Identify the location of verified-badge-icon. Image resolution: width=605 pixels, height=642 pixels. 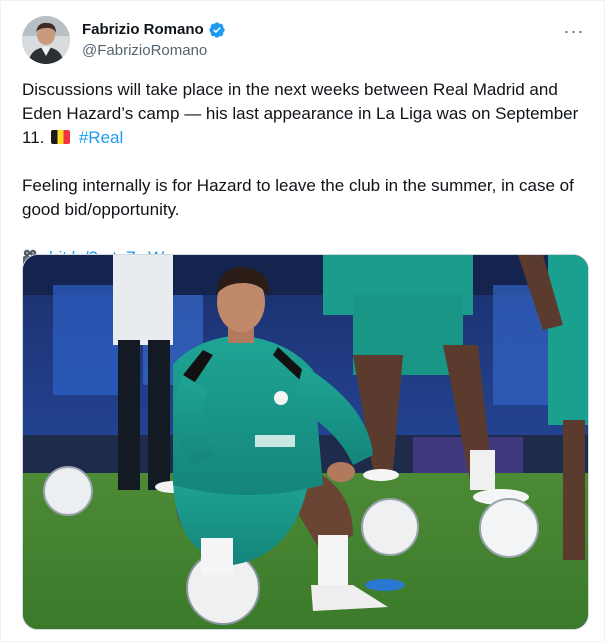
(216, 30).